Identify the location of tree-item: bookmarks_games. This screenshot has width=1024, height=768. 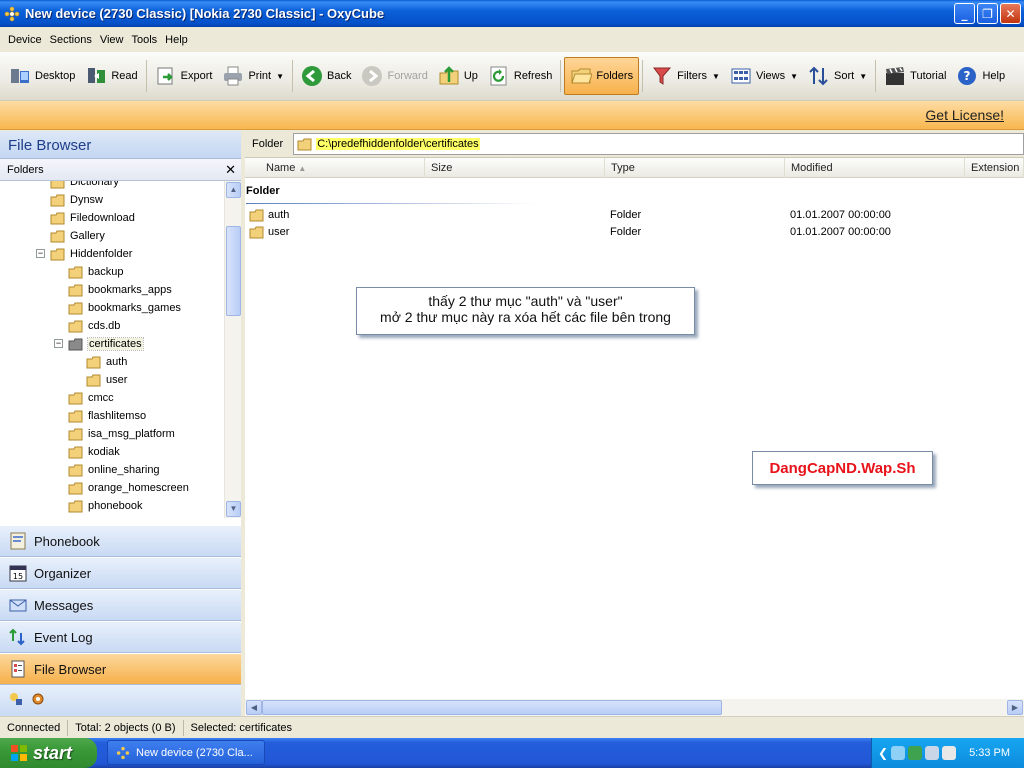
(124, 308).